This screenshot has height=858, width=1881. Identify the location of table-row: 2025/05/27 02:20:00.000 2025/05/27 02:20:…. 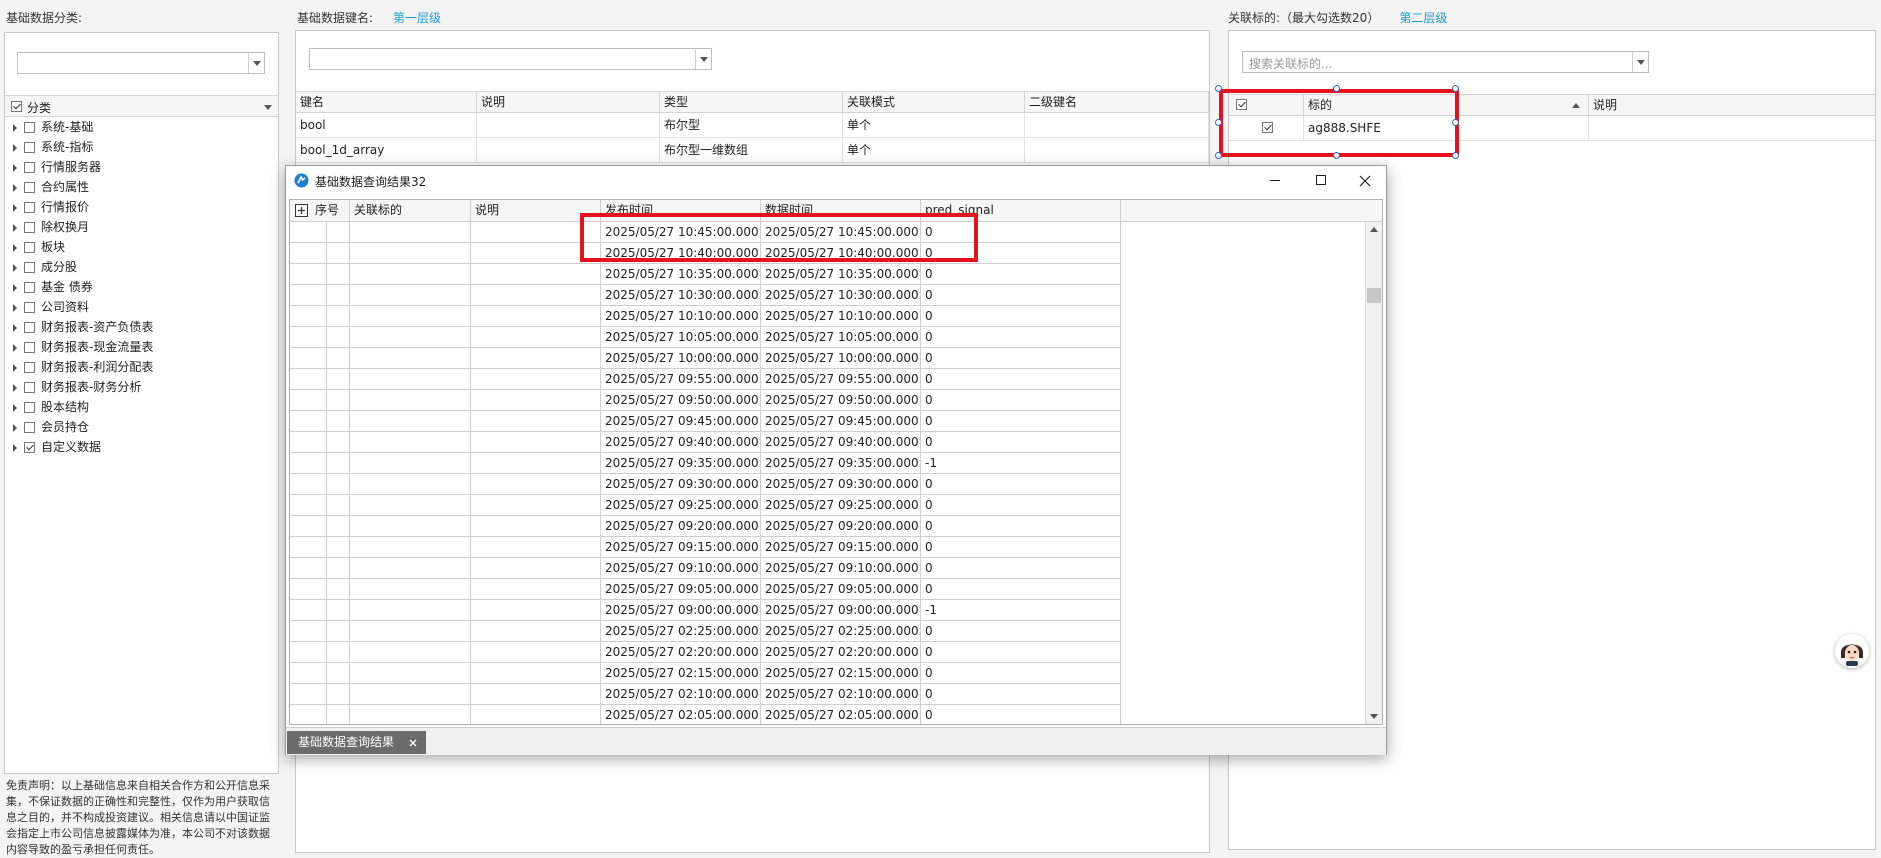
(705, 652).